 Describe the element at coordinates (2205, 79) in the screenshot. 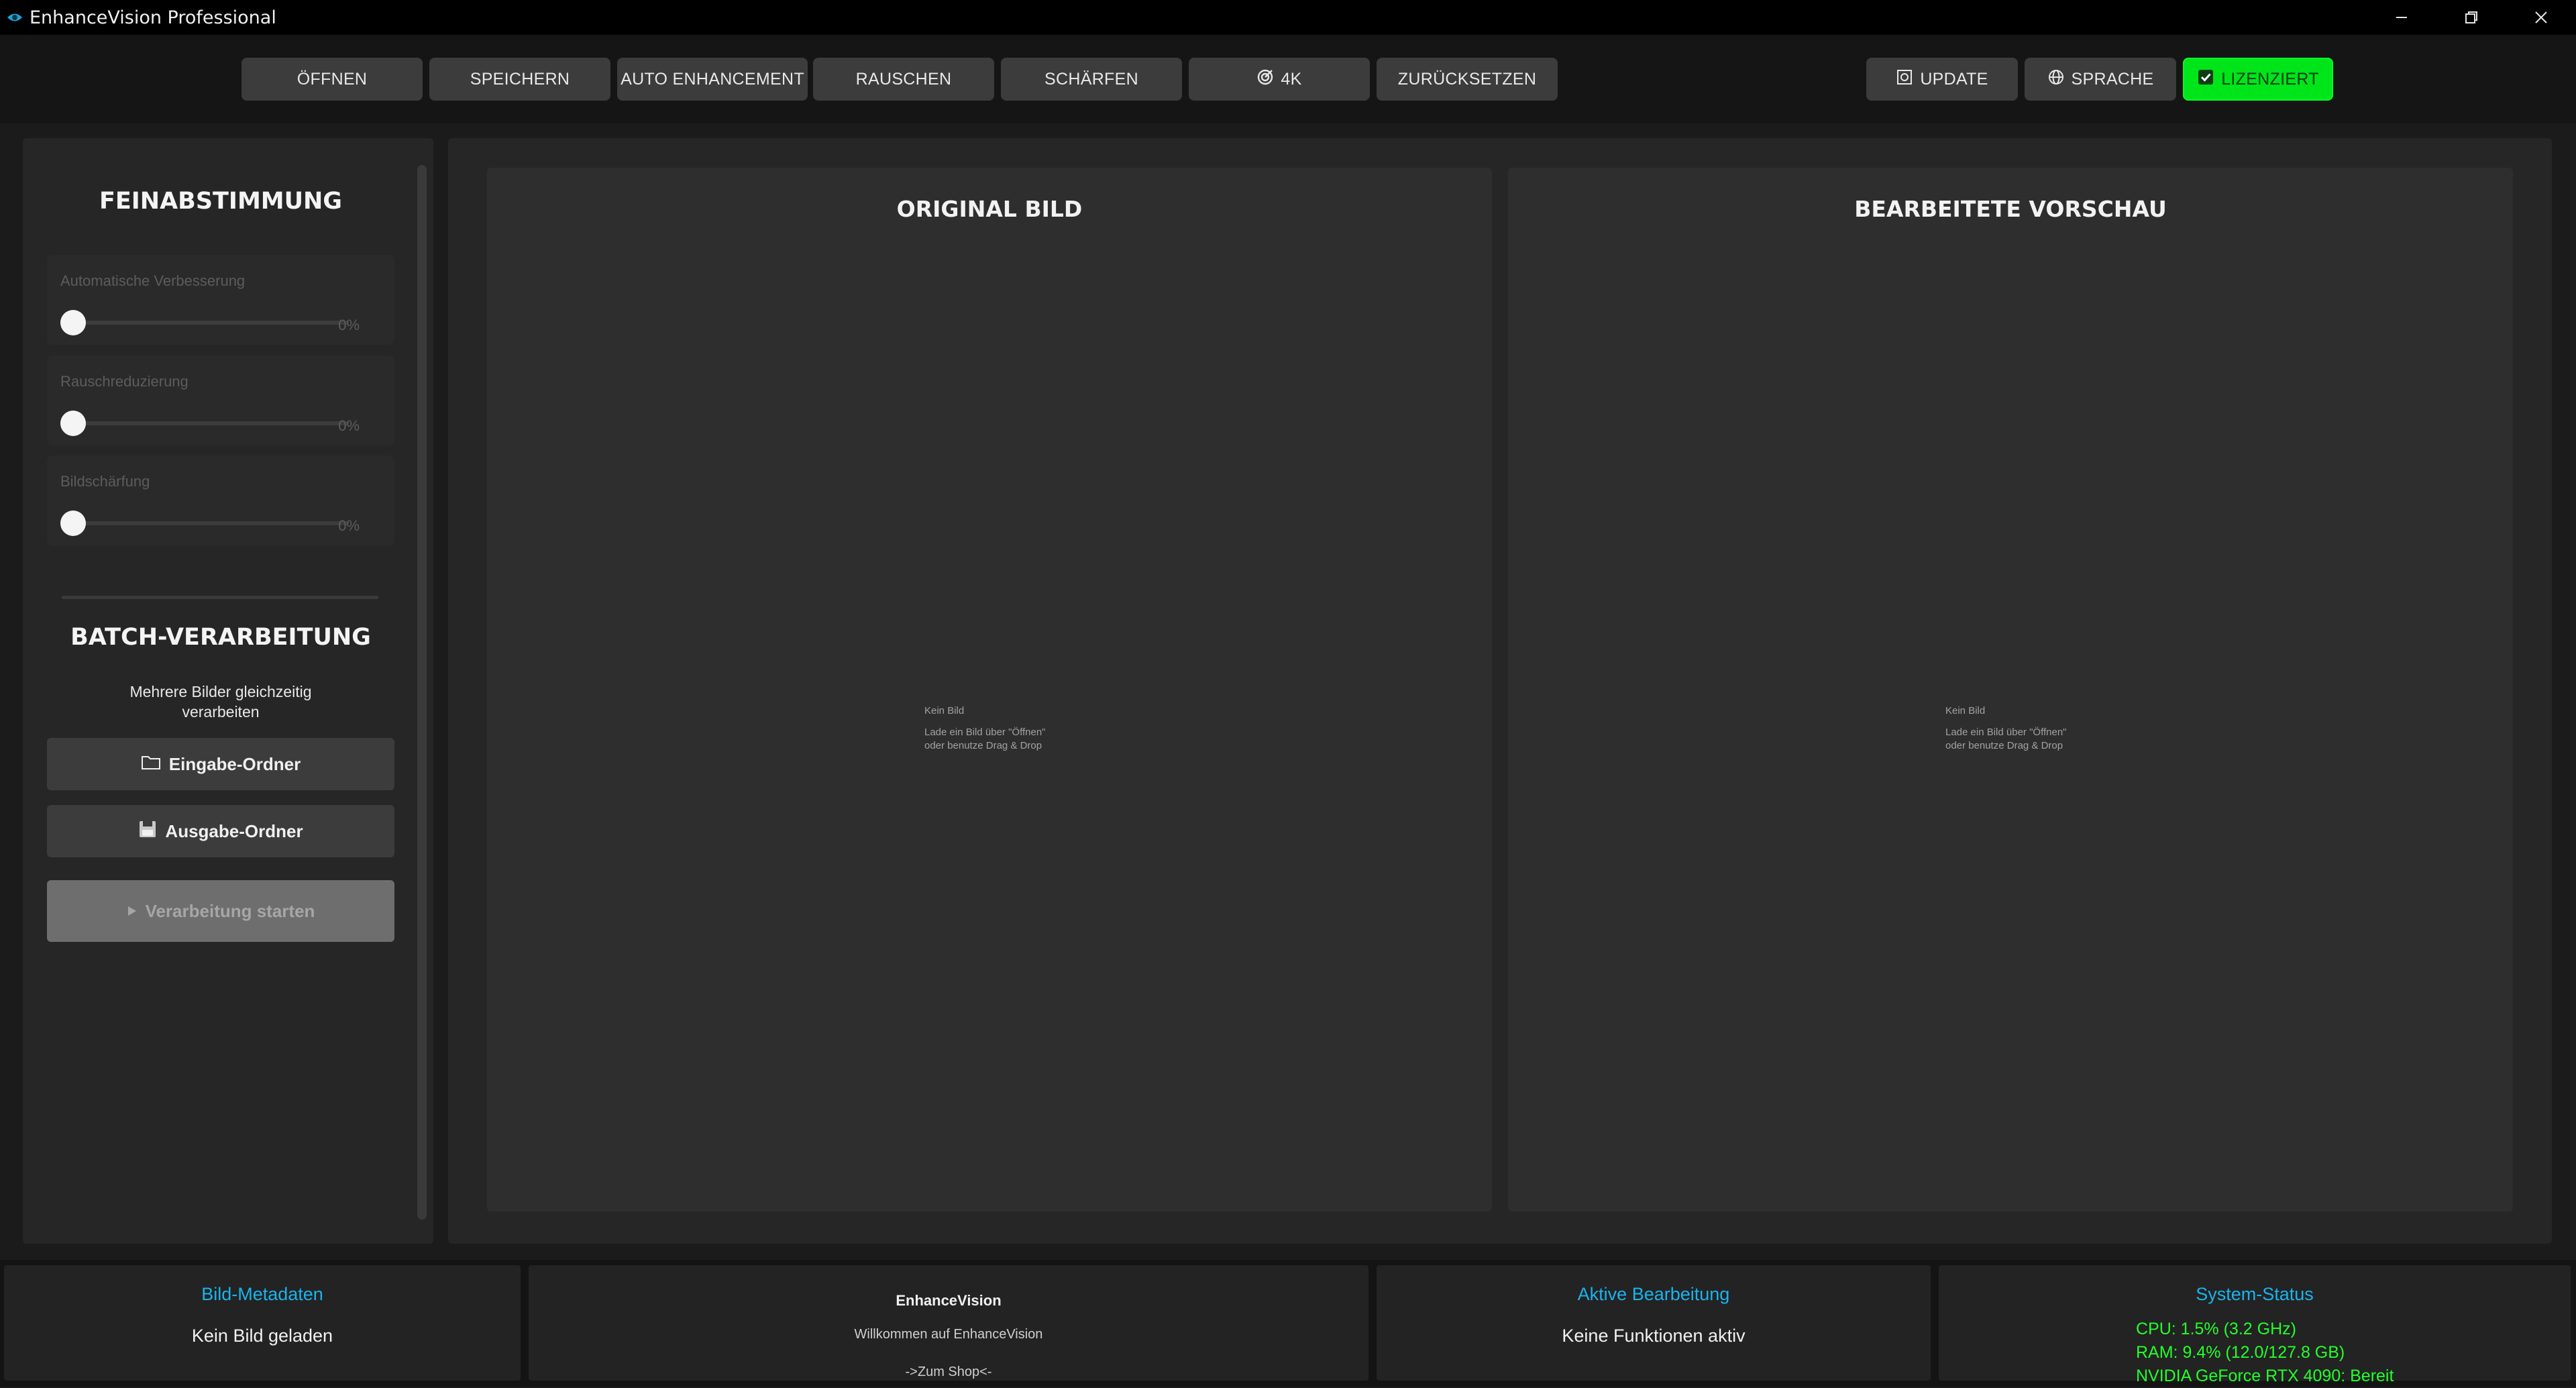

I see `check-icon` at that location.